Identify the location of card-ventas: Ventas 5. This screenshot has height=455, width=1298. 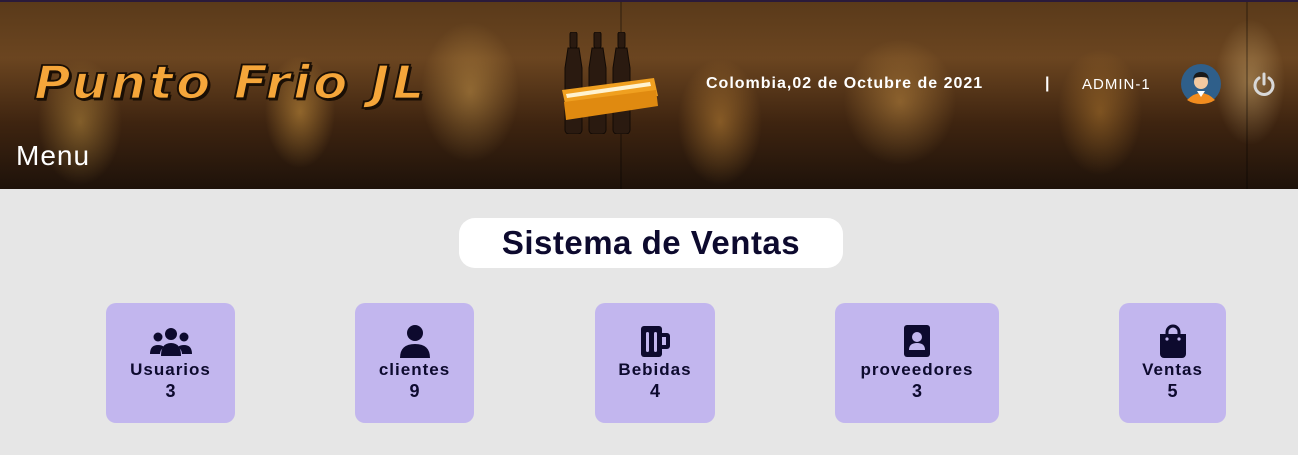
(1172, 363).